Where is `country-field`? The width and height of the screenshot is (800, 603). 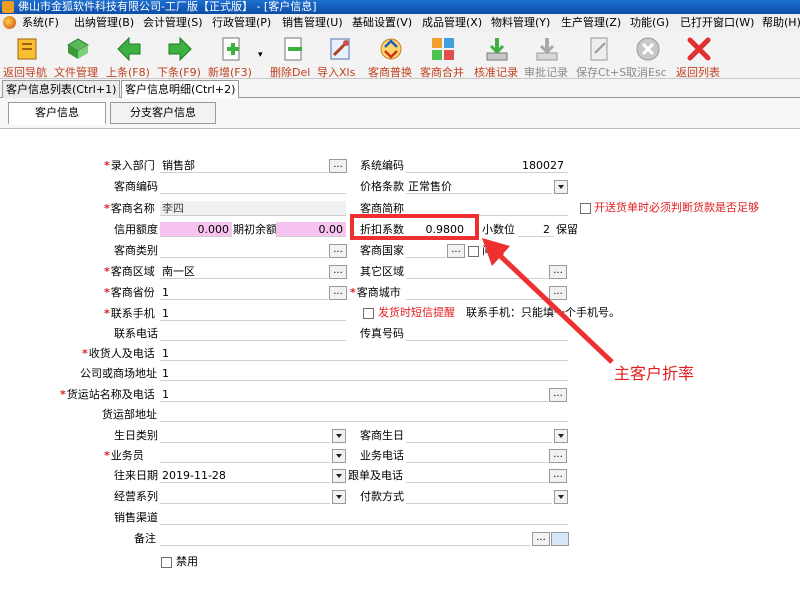
country-field is located at coordinates (426, 250).